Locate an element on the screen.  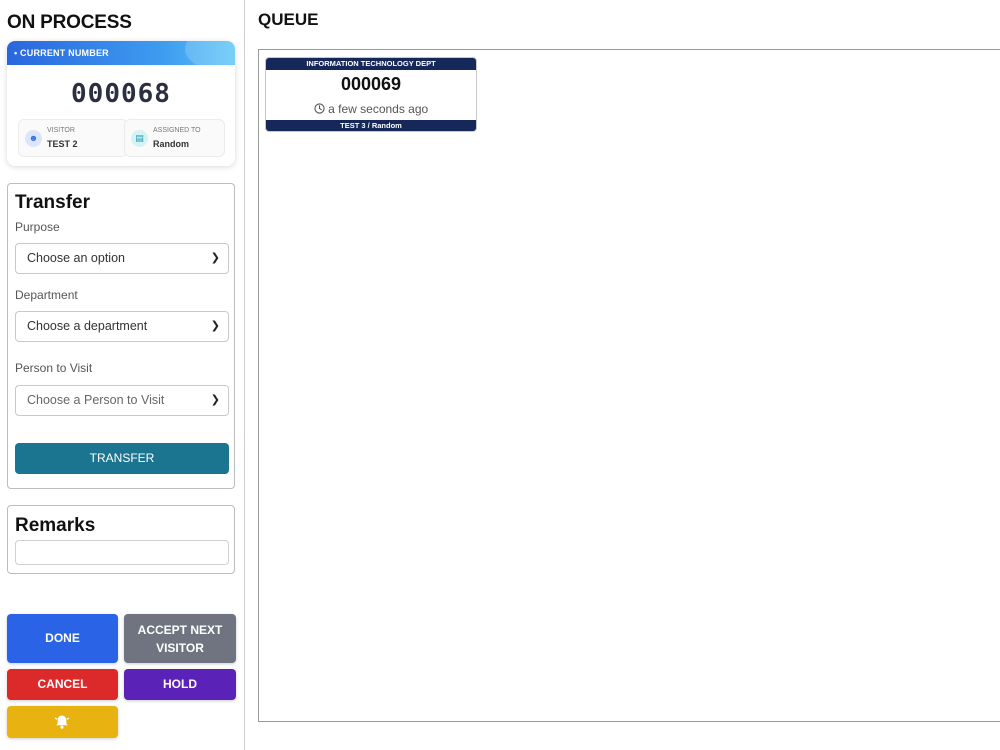
person-select-value: Choose a Person to Visit is located at coordinates (96, 400).